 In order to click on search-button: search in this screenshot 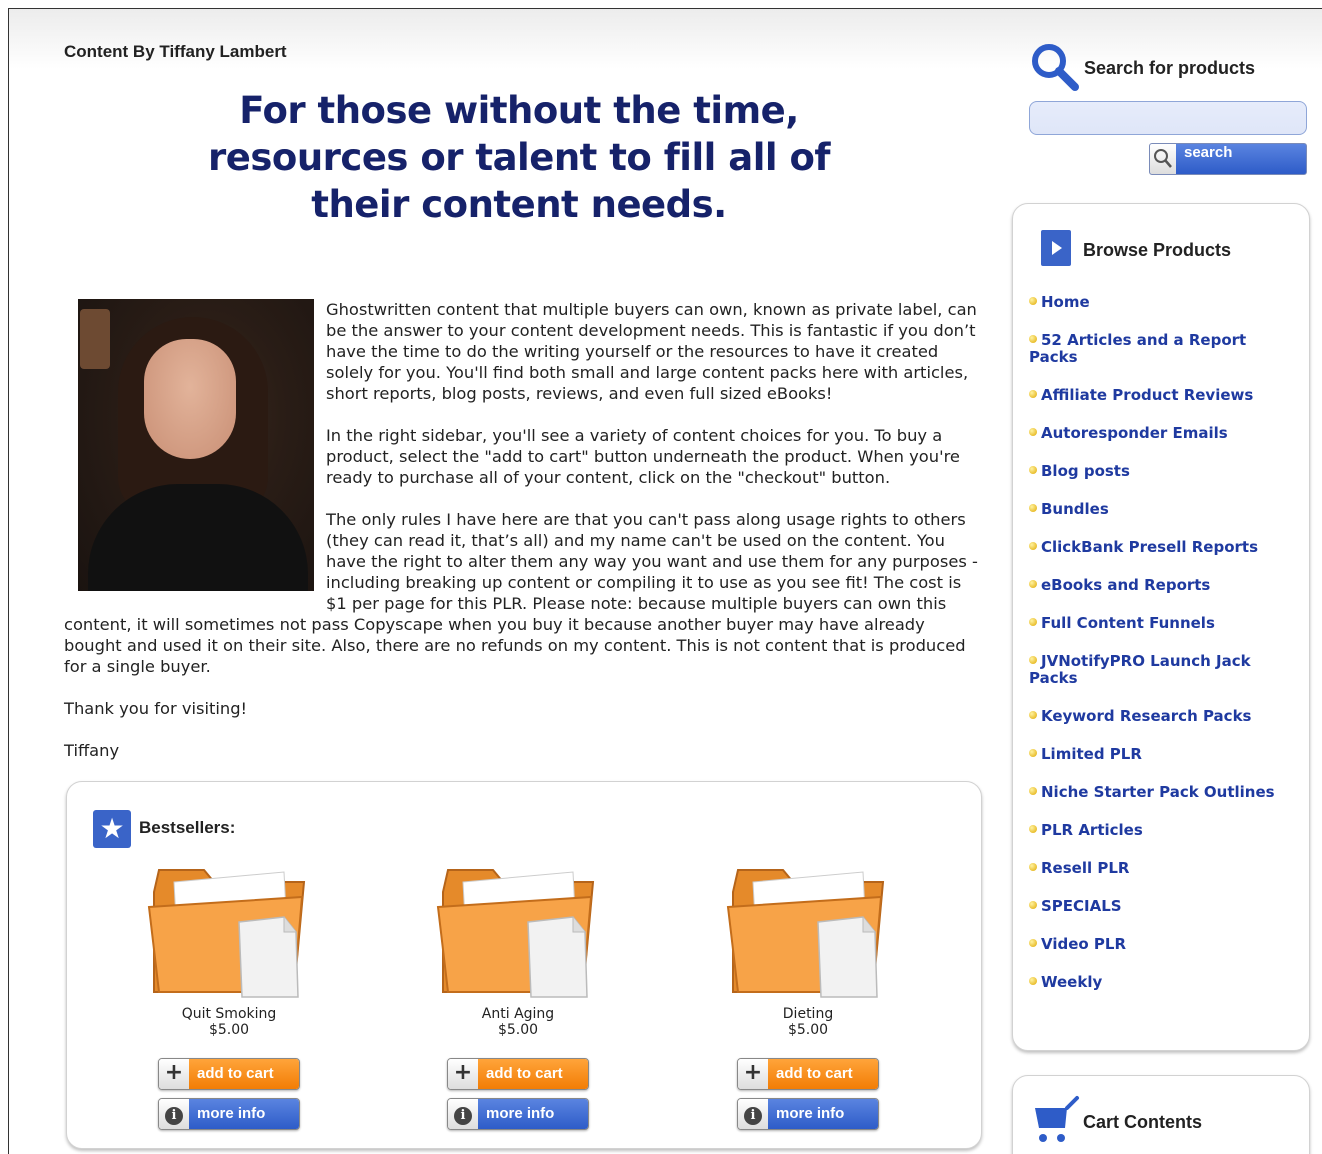, I will do `click(1228, 159)`.